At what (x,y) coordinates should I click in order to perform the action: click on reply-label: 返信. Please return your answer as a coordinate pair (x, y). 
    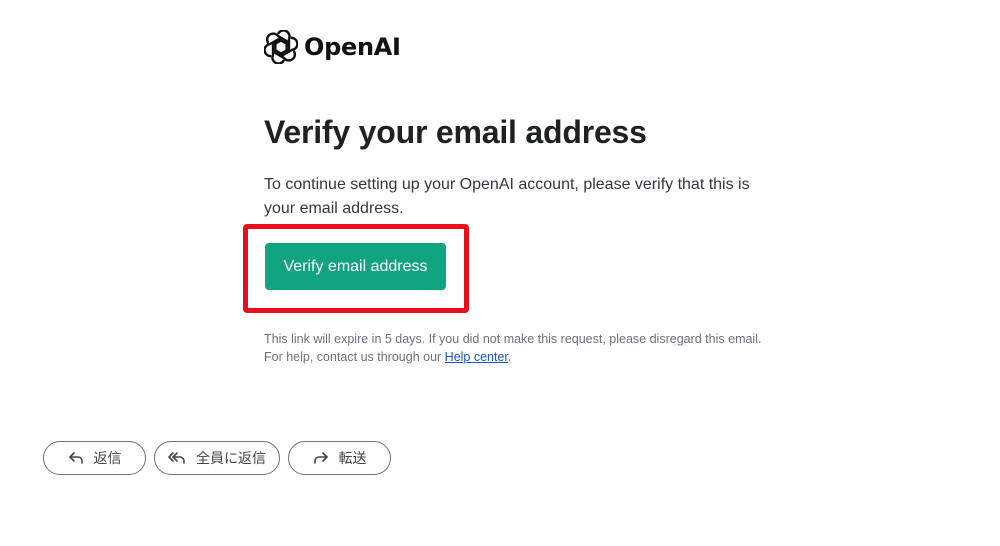
    Looking at the image, I should click on (107, 459).